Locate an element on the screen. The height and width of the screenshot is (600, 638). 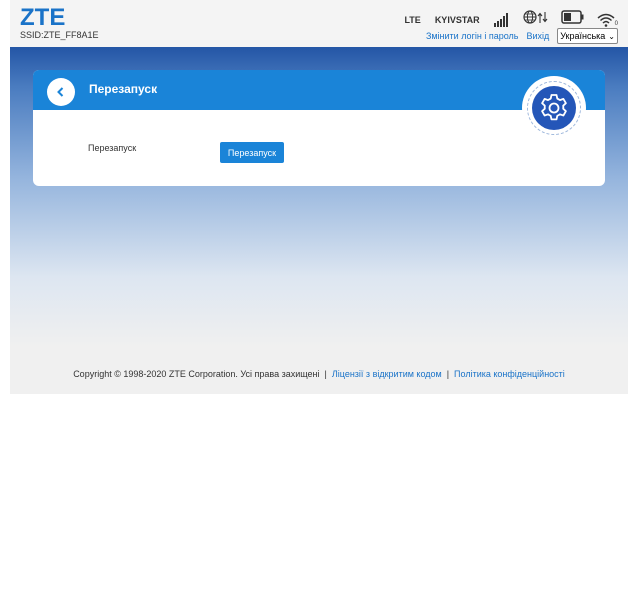
chevron-down-icon: ⌄ is located at coordinates (611, 36).